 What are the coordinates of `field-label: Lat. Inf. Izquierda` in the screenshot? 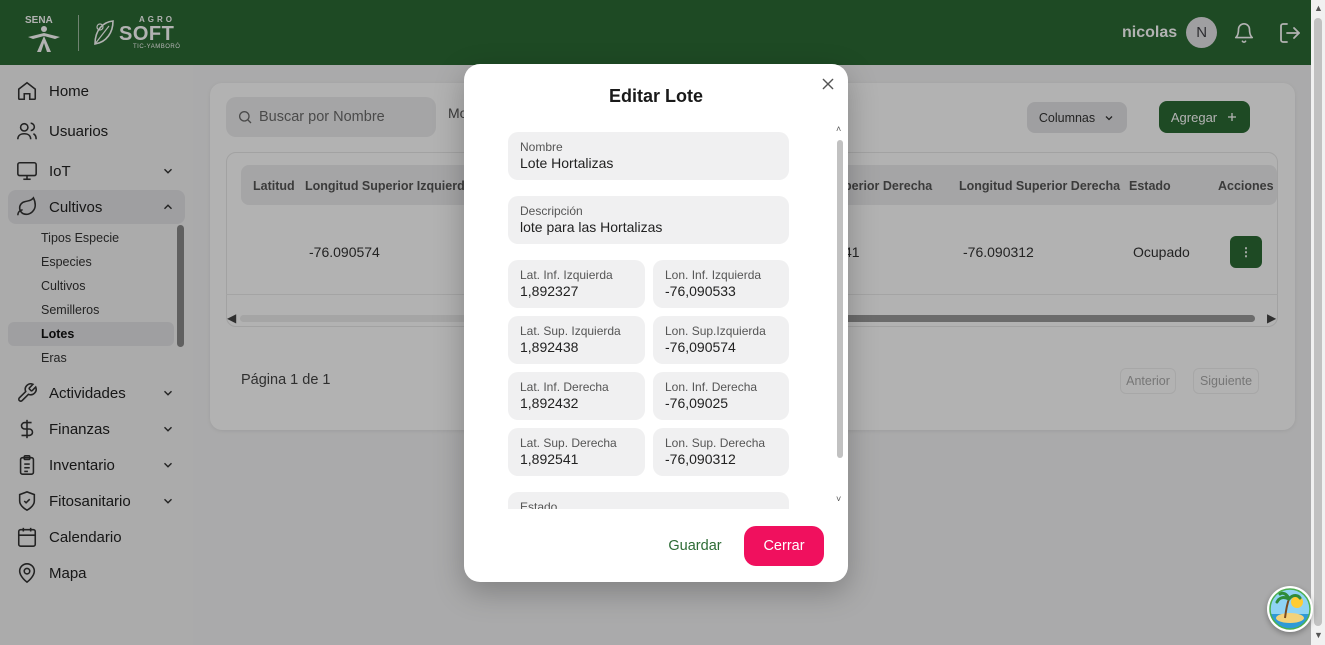 It's located at (566, 275).